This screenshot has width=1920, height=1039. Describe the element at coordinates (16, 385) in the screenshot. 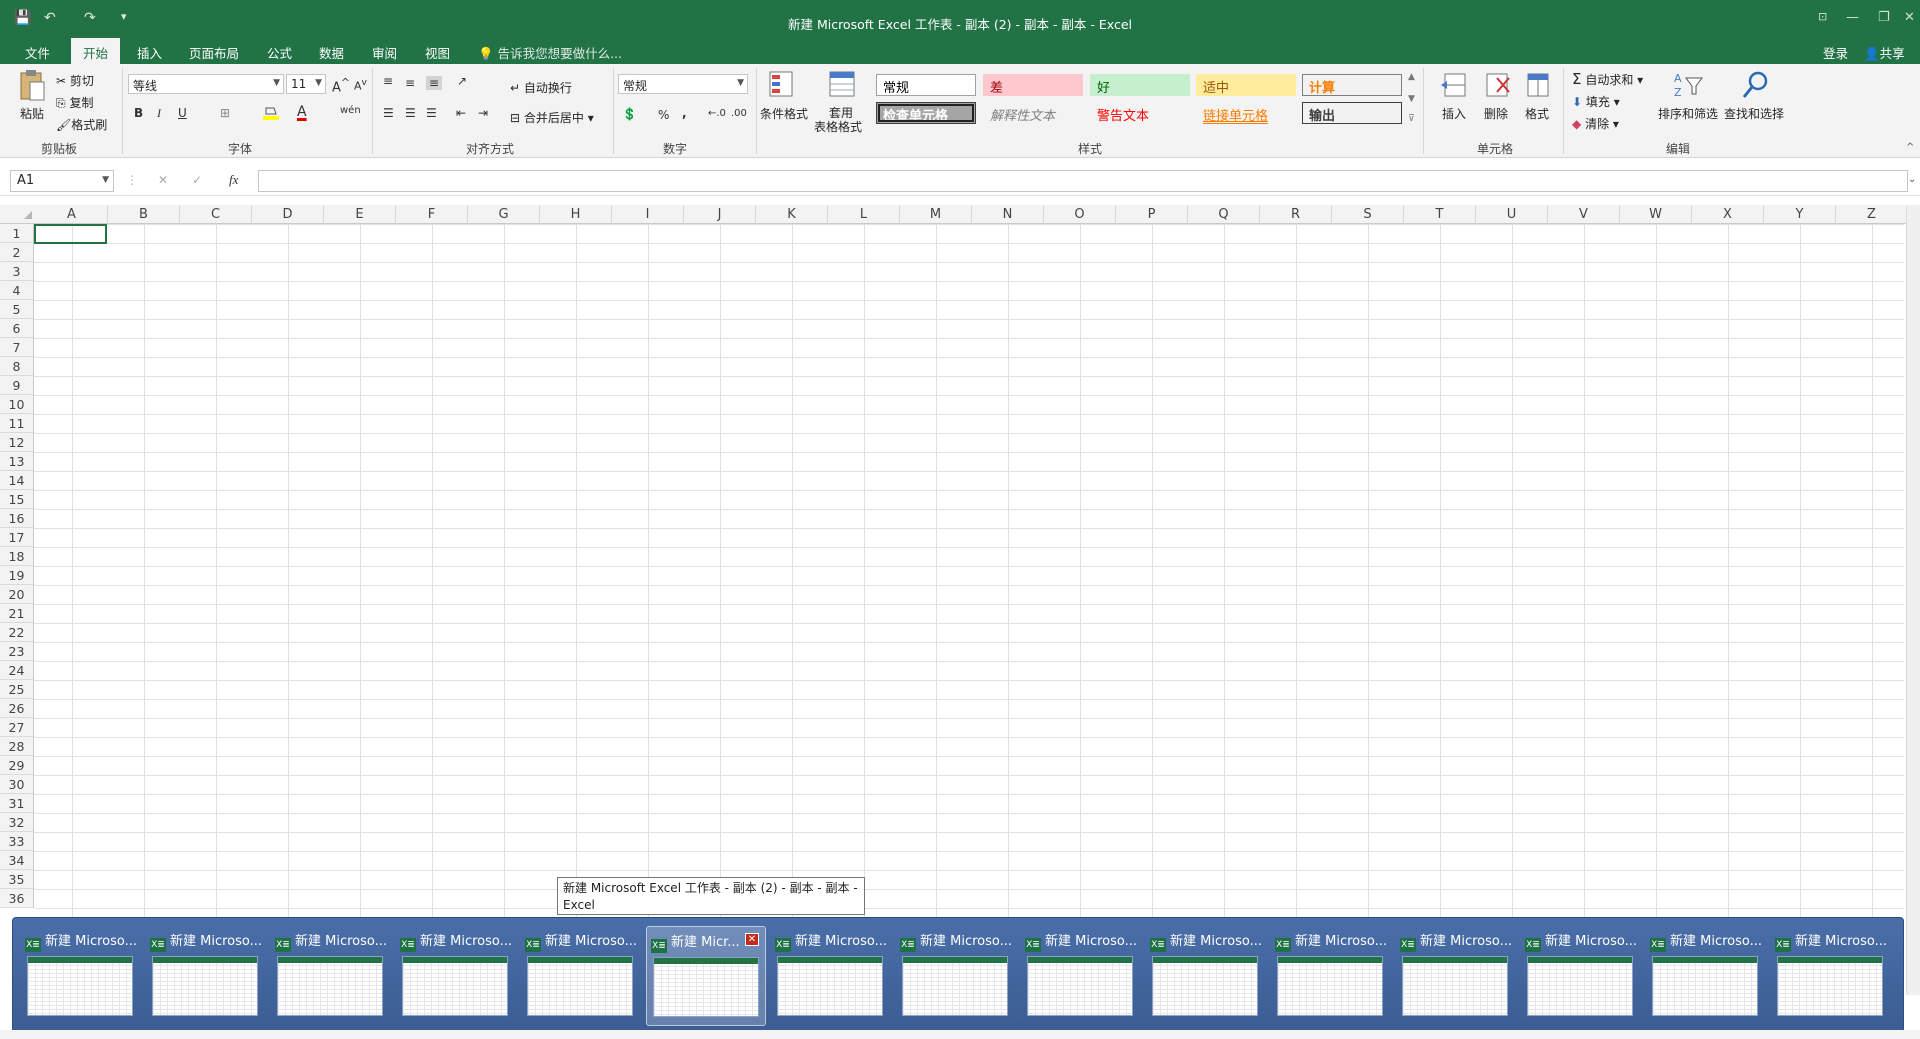

I see `row-header-9: 9` at that location.